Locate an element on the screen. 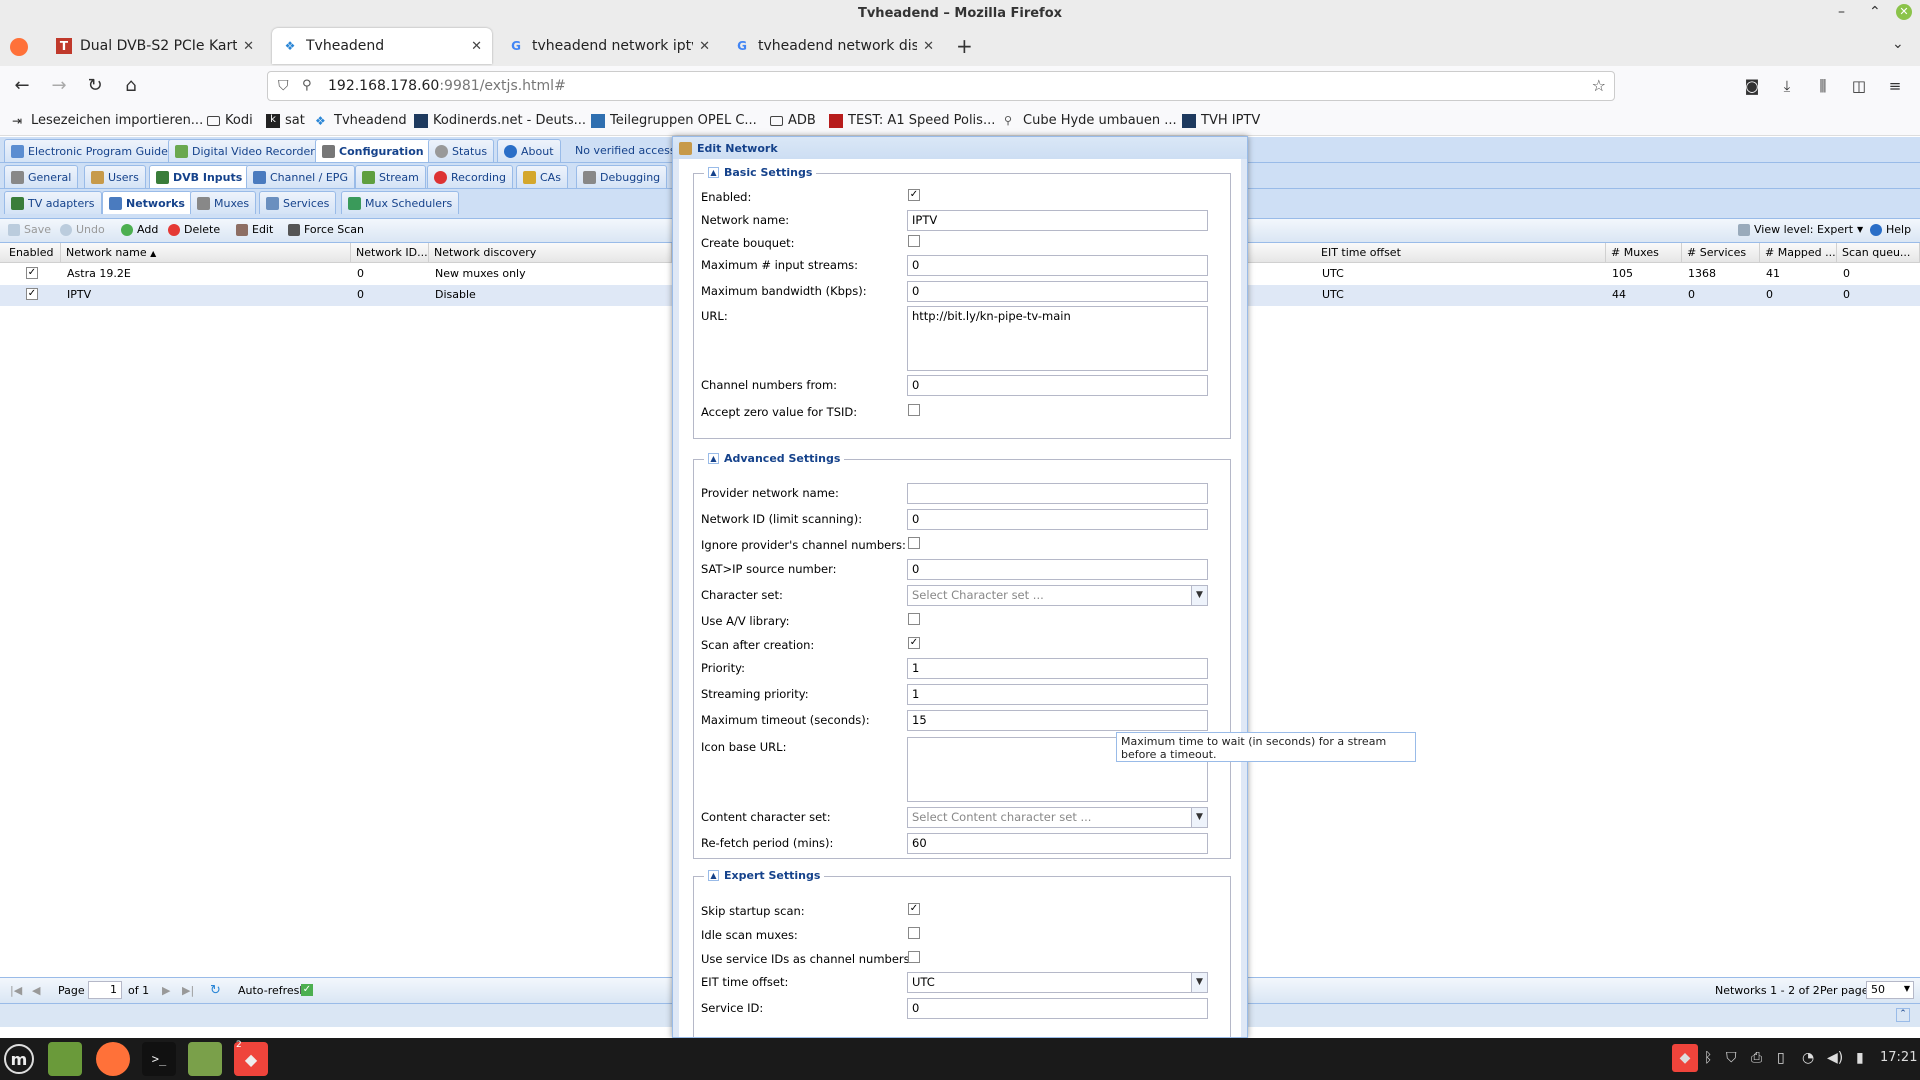  home-icon: ⌂ is located at coordinates (131, 86).